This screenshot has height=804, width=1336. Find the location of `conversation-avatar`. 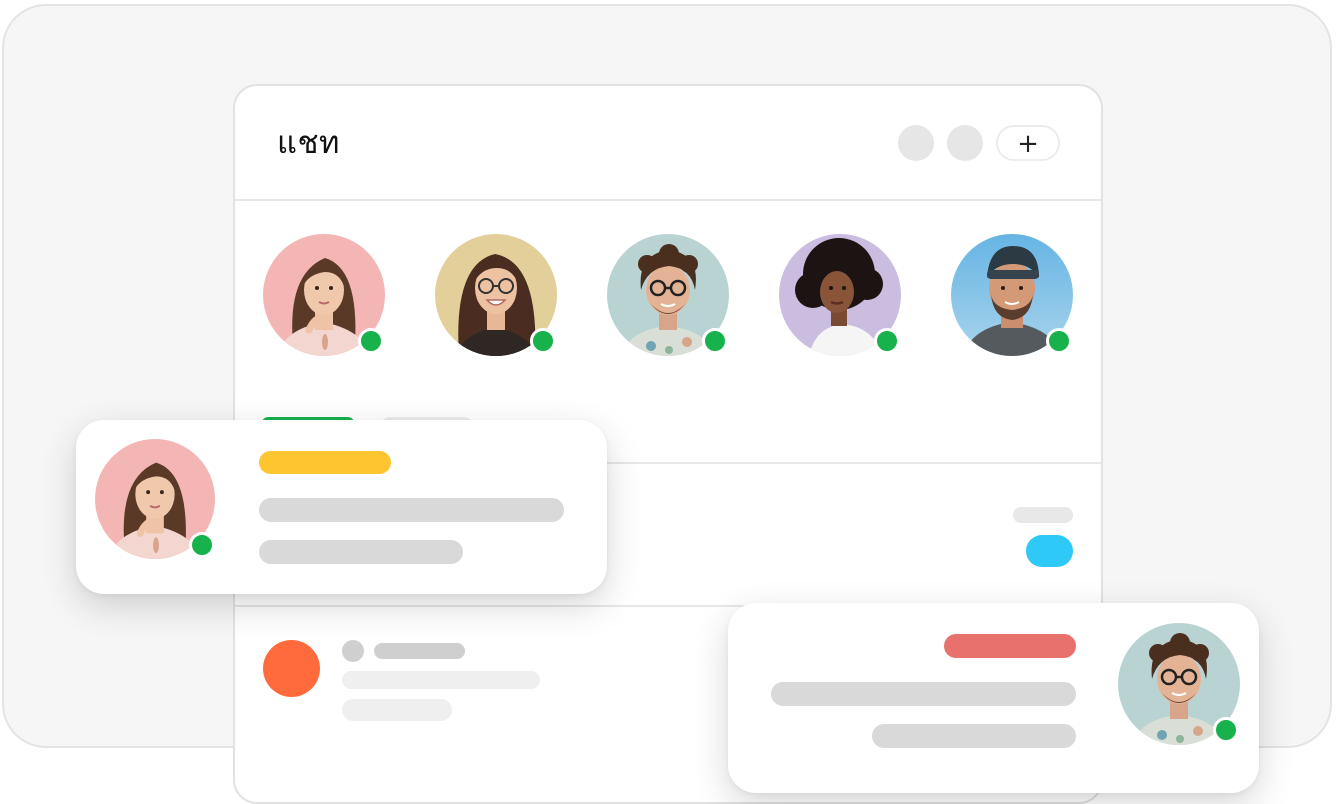

conversation-avatar is located at coordinates (291, 668).